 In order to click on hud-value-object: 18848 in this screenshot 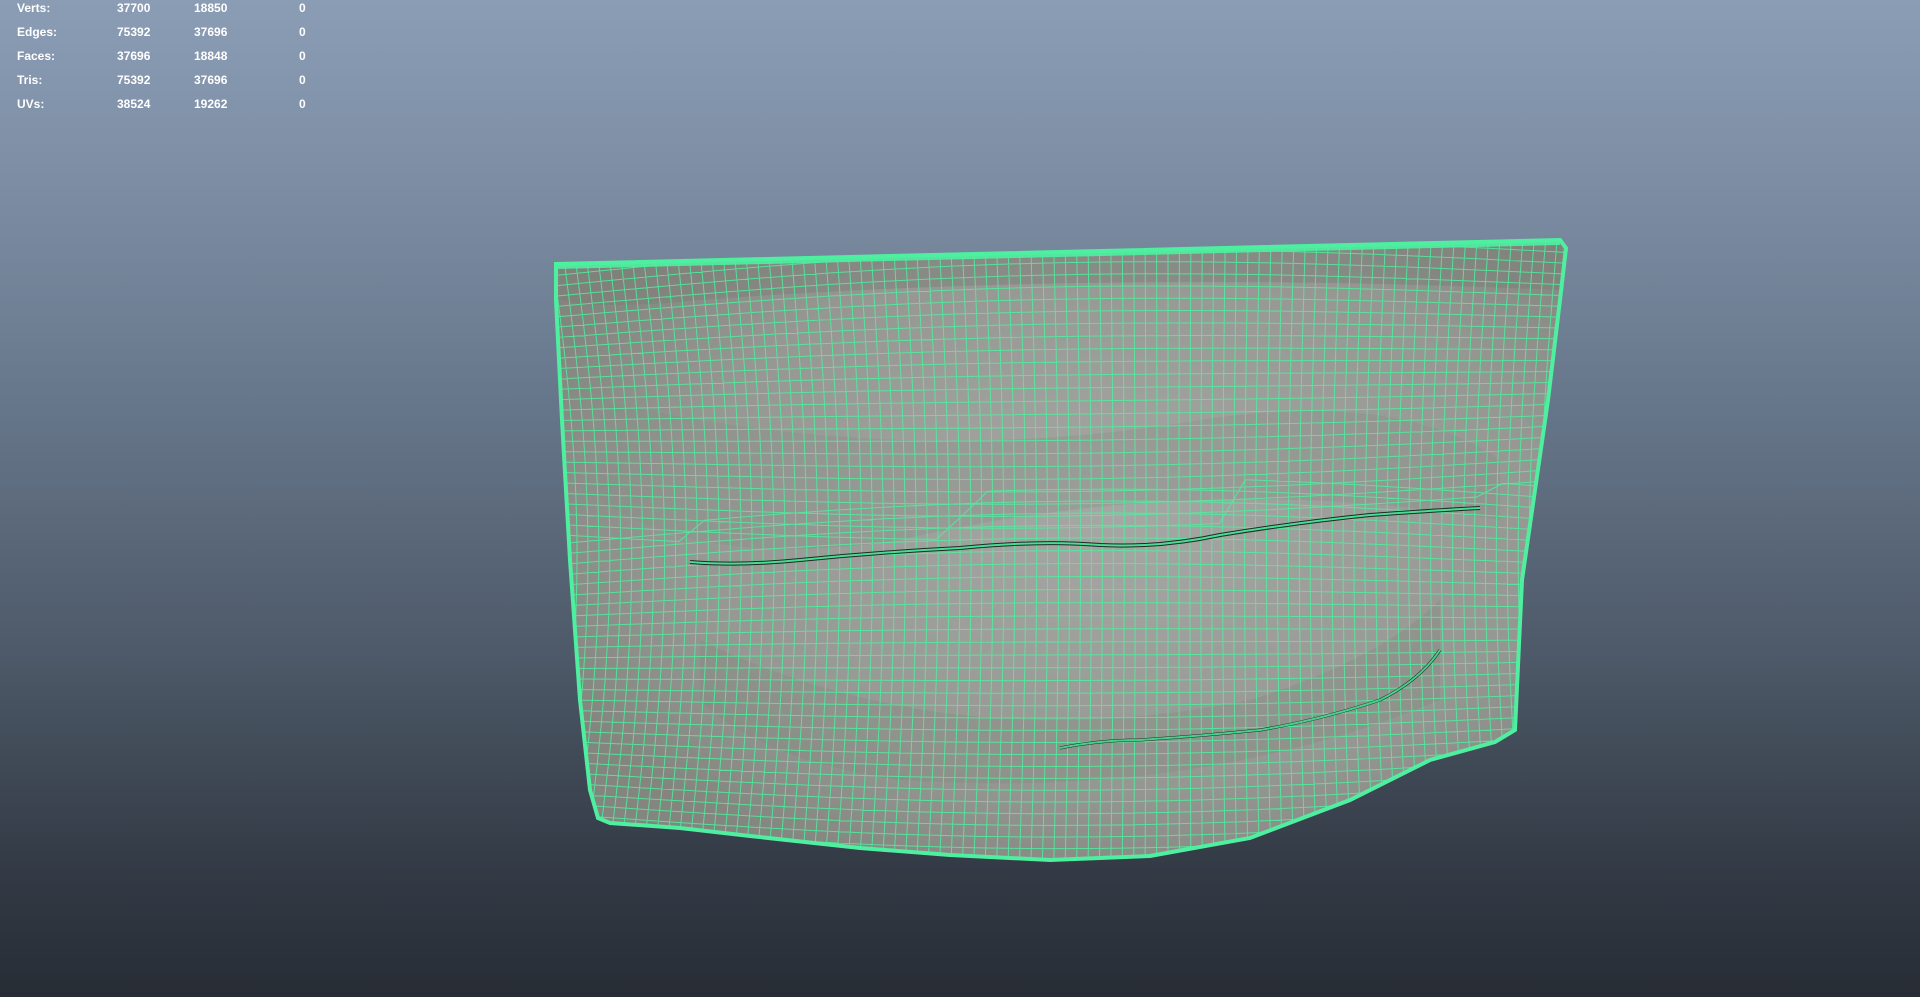, I will do `click(211, 56)`.